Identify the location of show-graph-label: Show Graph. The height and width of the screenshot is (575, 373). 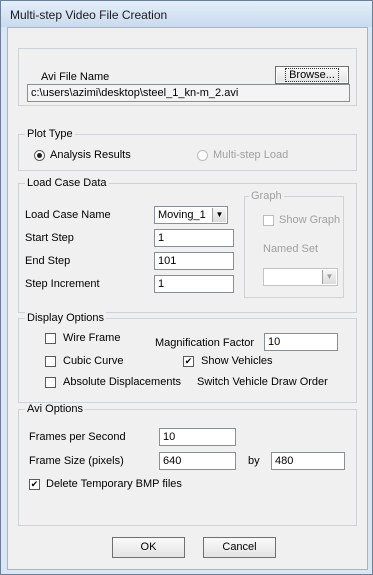
(310, 220).